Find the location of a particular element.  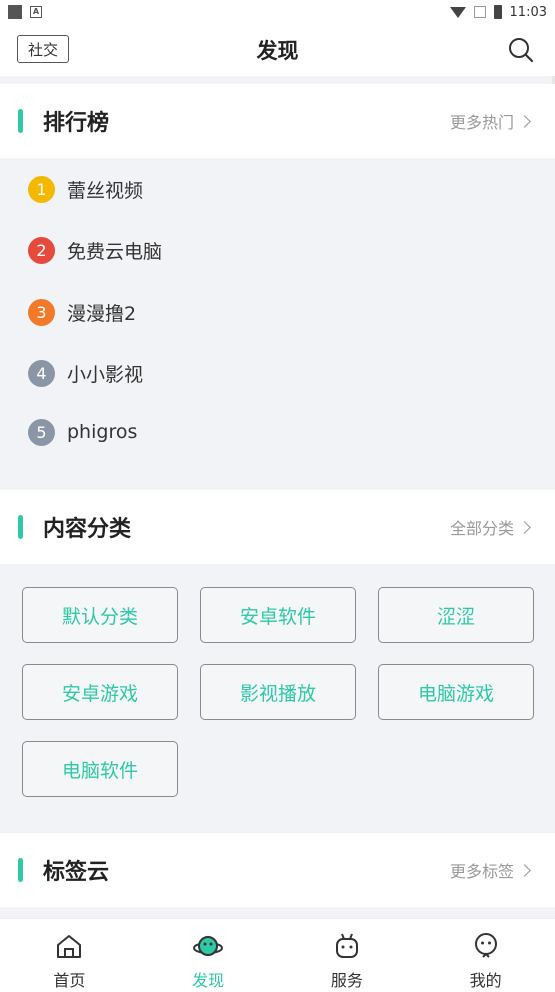

nav-mine: 我的 is located at coordinates (485, 955).